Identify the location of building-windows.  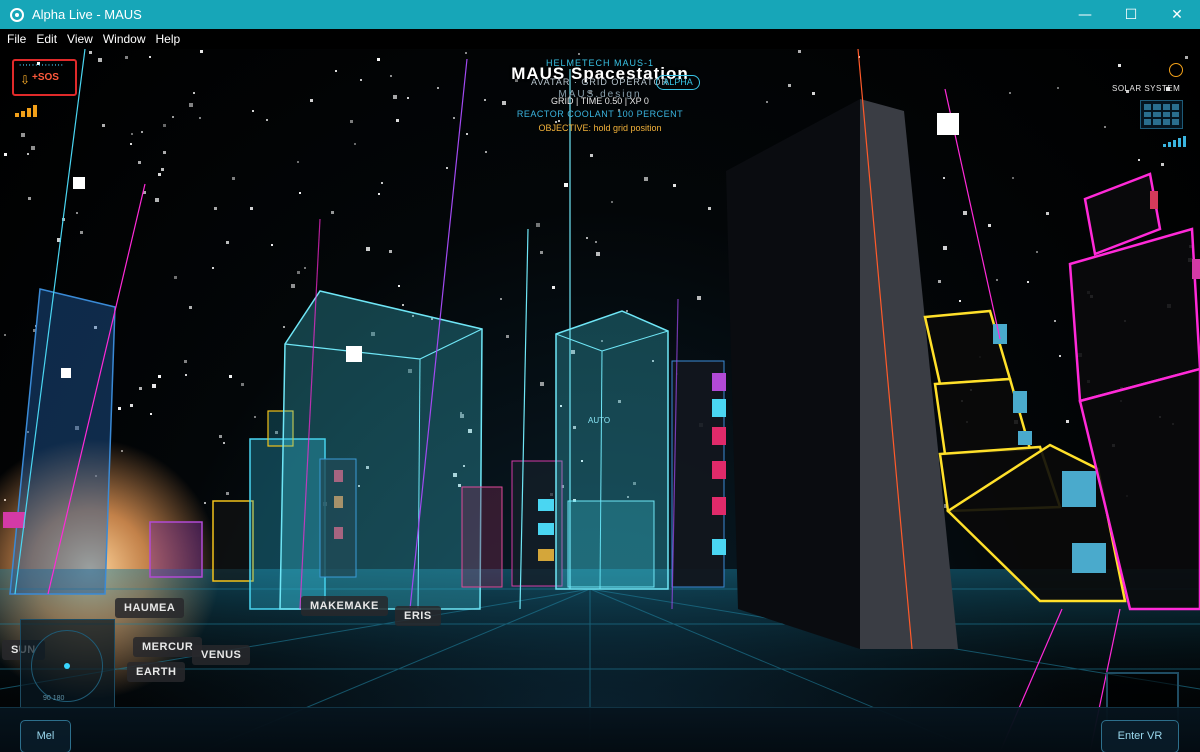
(546, 530).